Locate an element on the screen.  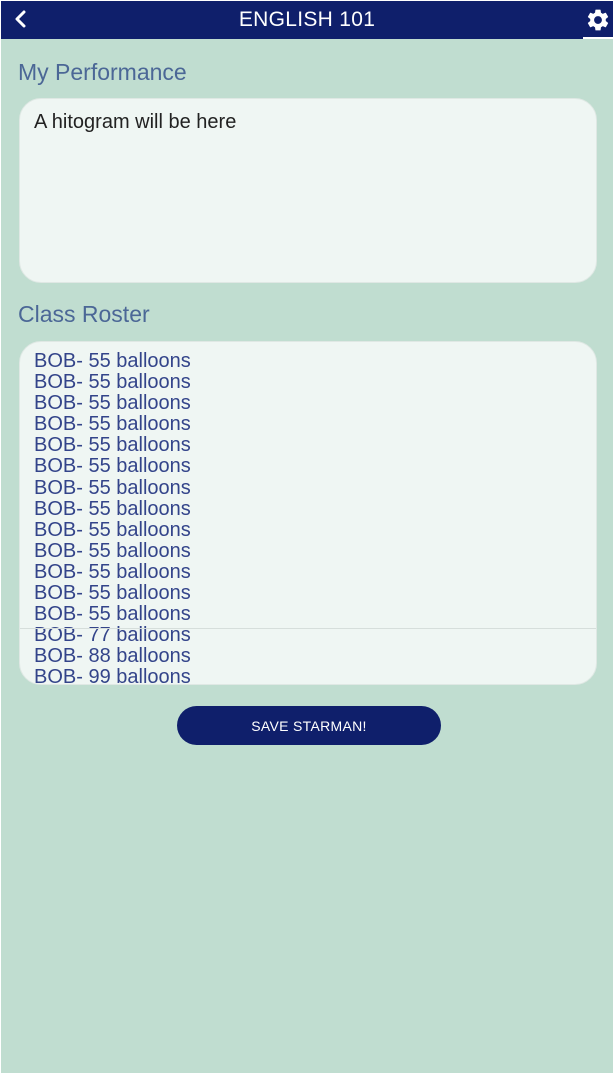
performance-heading: My Performance is located at coordinates (102, 72).